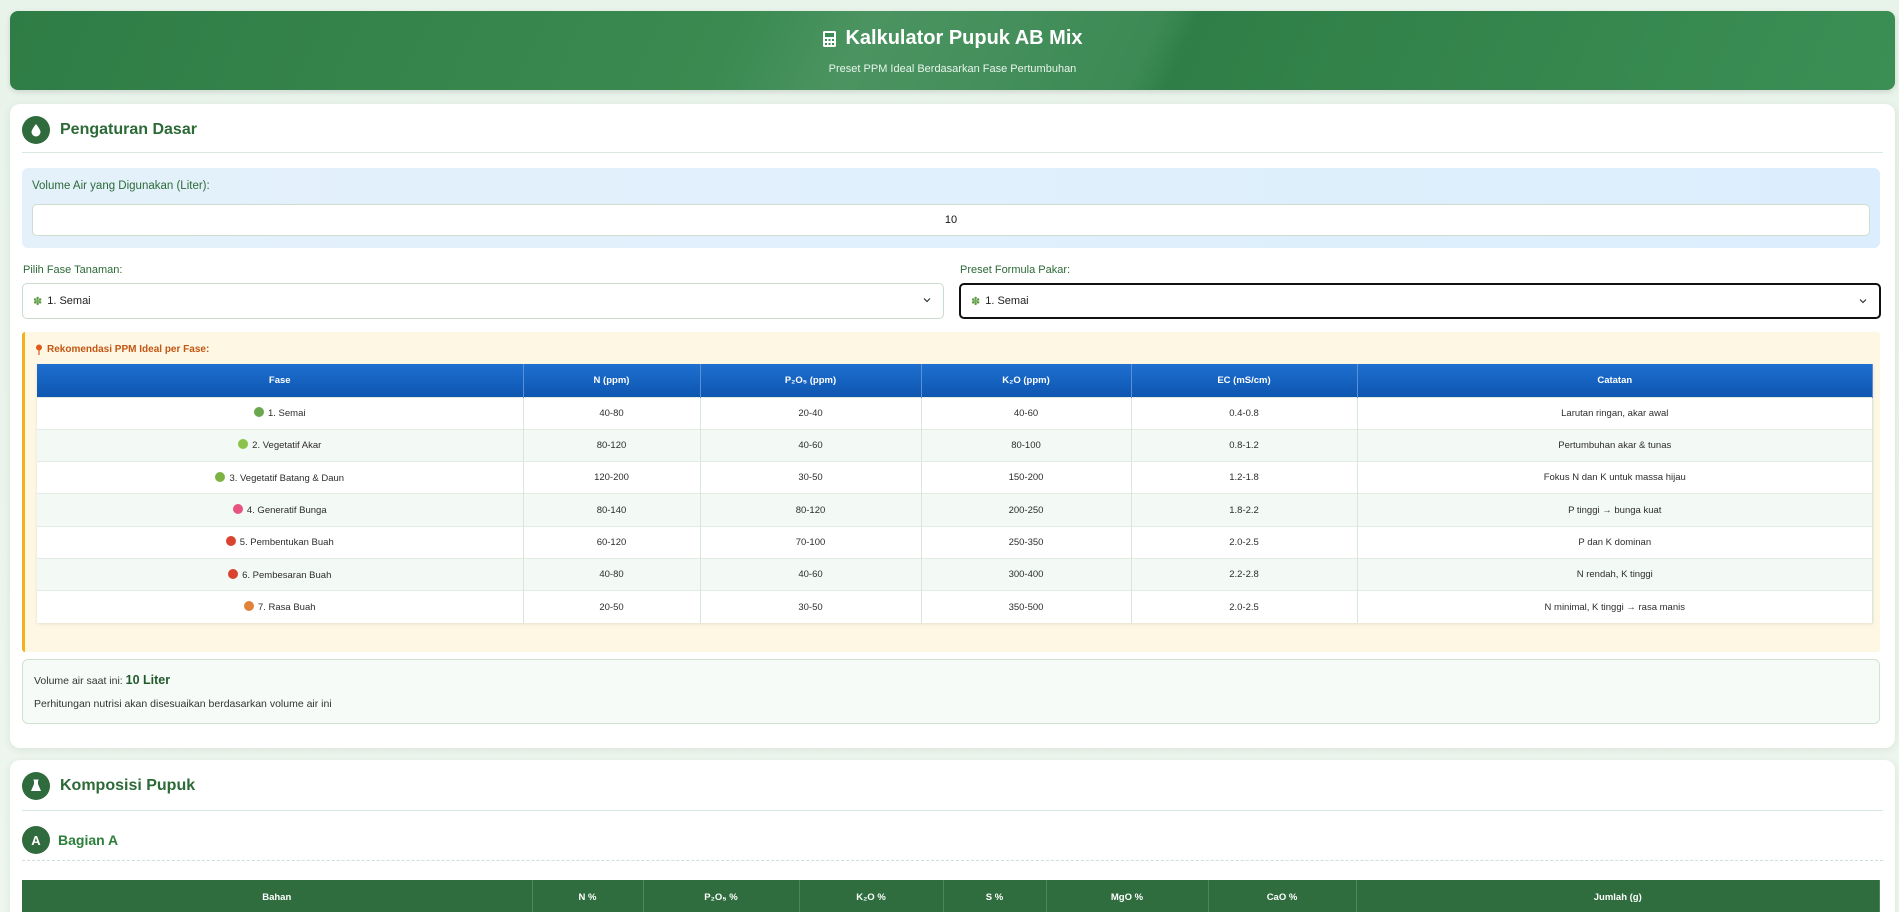 The image size is (1899, 912). I want to click on seedling-icon: ✽, so click(976, 301).